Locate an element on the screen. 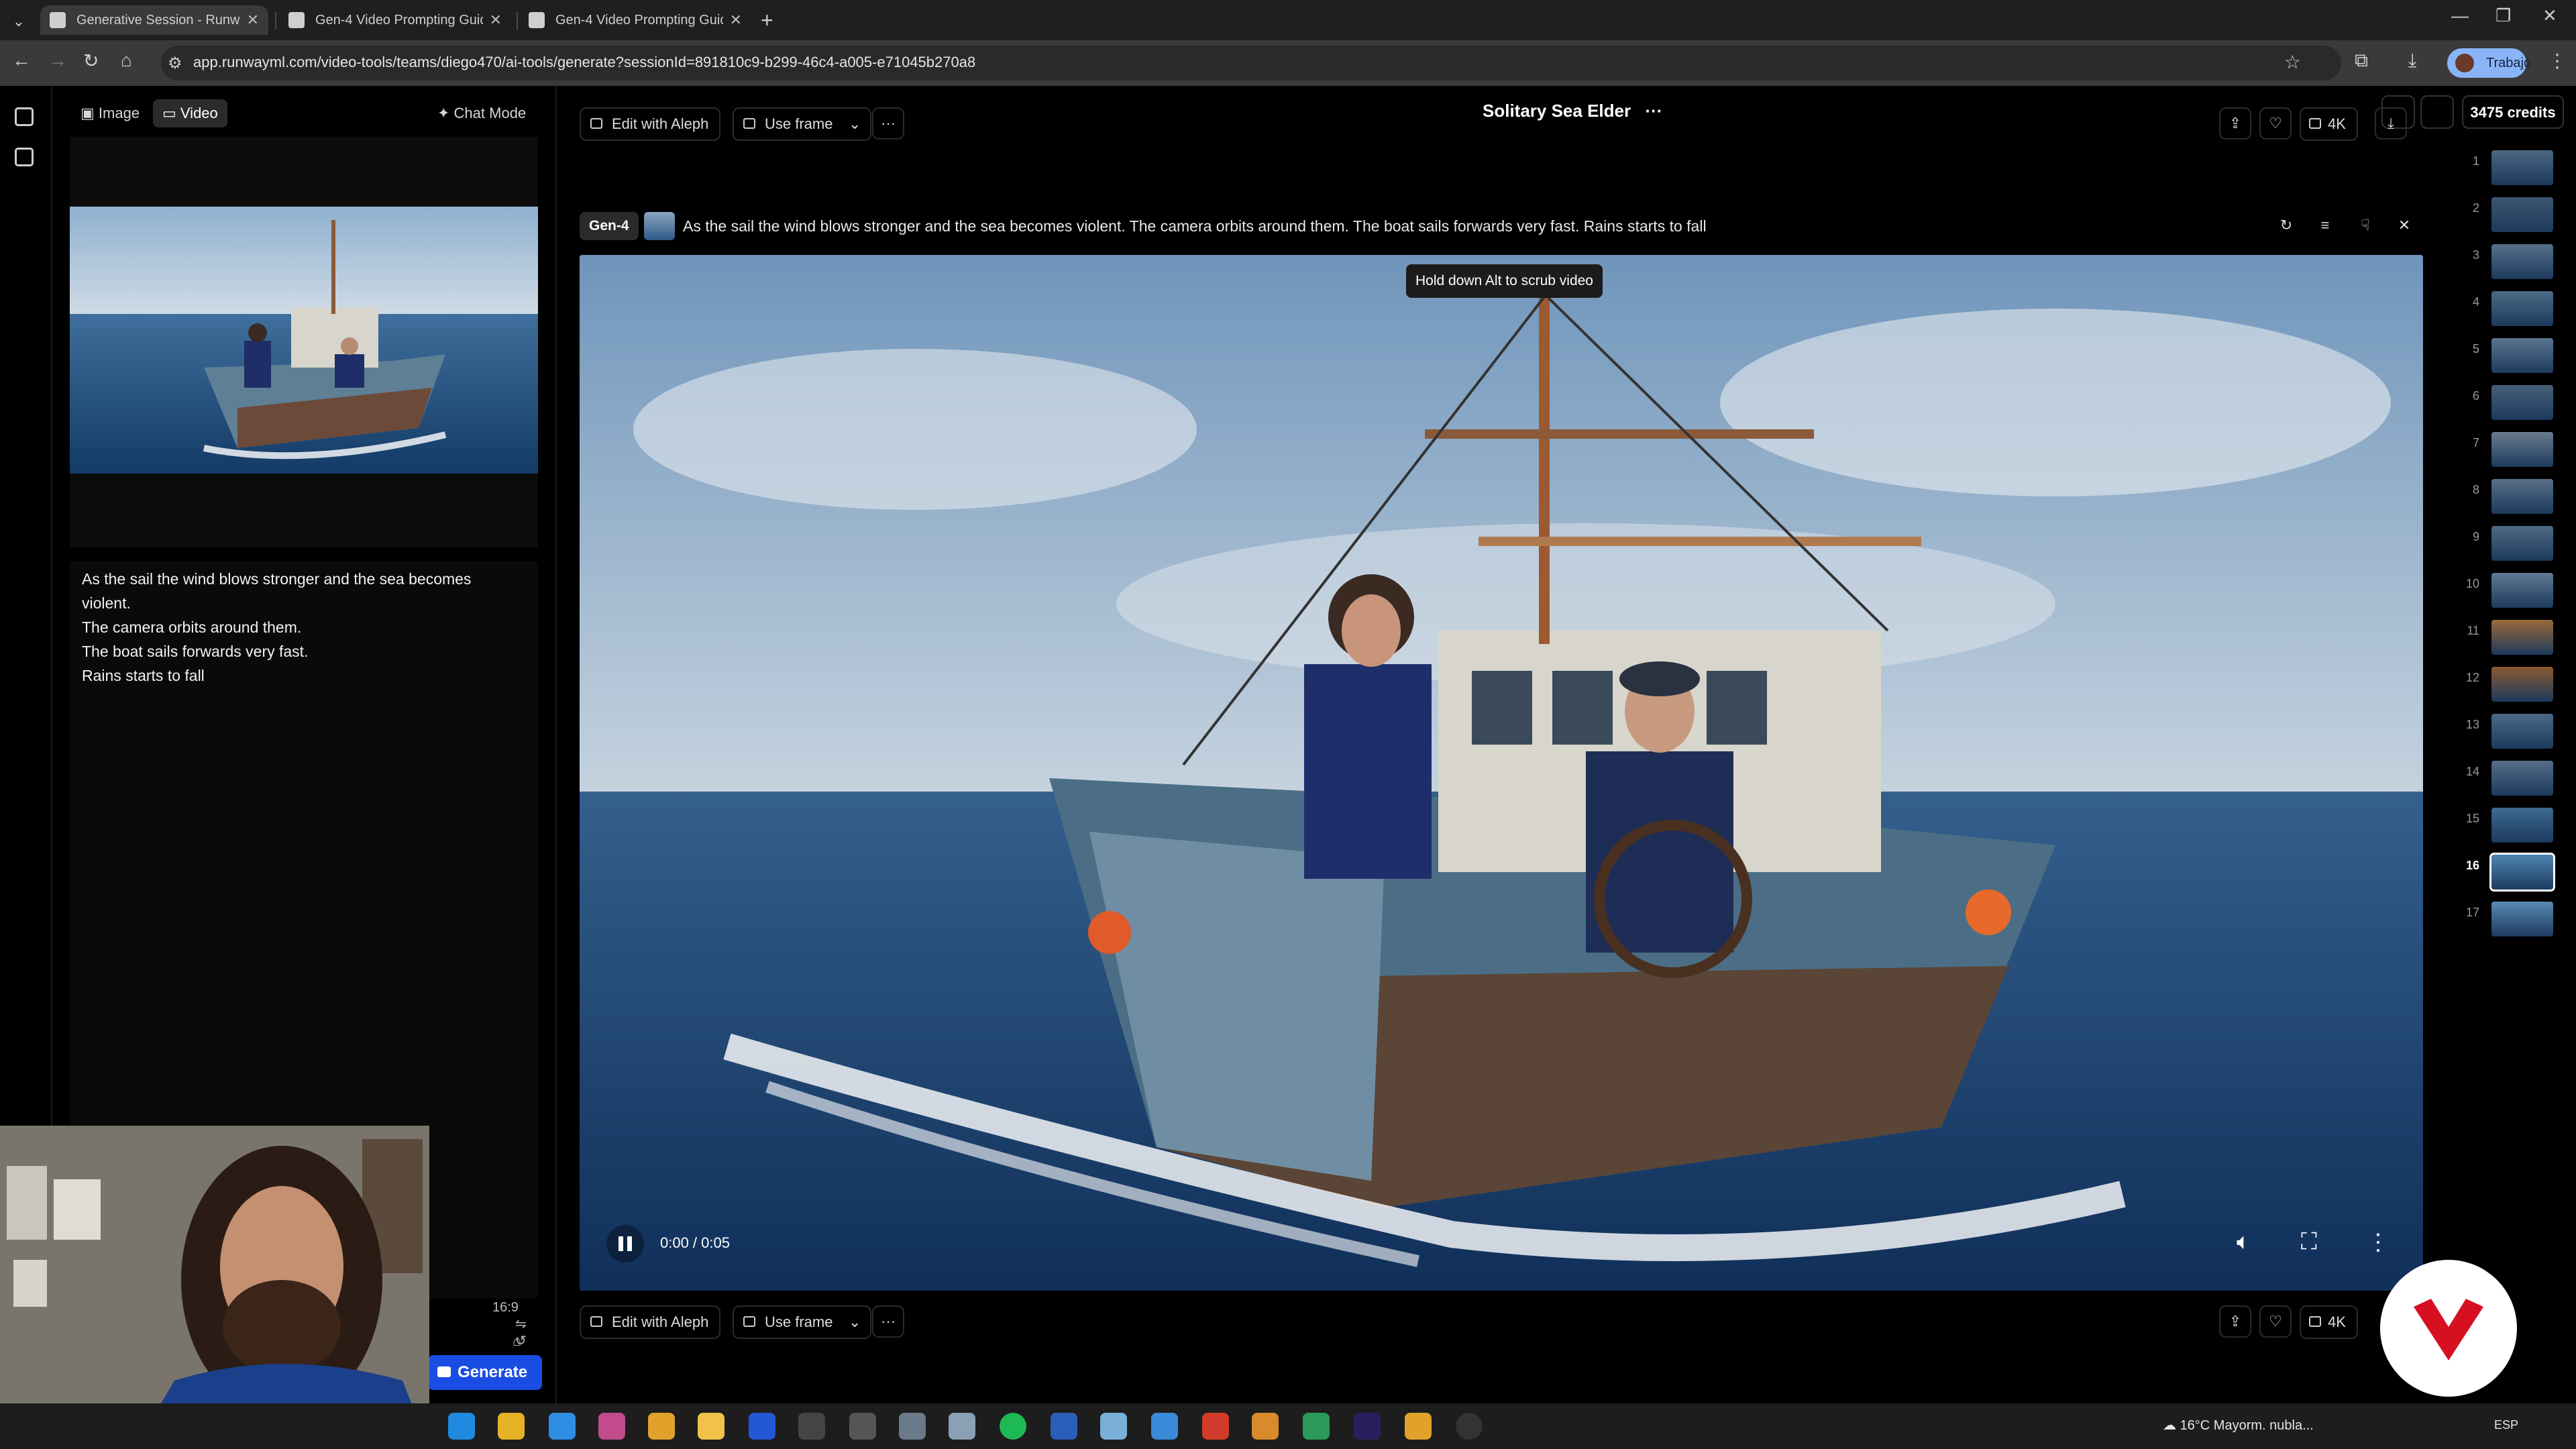 The image size is (2576, 1449). download-icon: ⤓ is located at coordinates (2391, 123).